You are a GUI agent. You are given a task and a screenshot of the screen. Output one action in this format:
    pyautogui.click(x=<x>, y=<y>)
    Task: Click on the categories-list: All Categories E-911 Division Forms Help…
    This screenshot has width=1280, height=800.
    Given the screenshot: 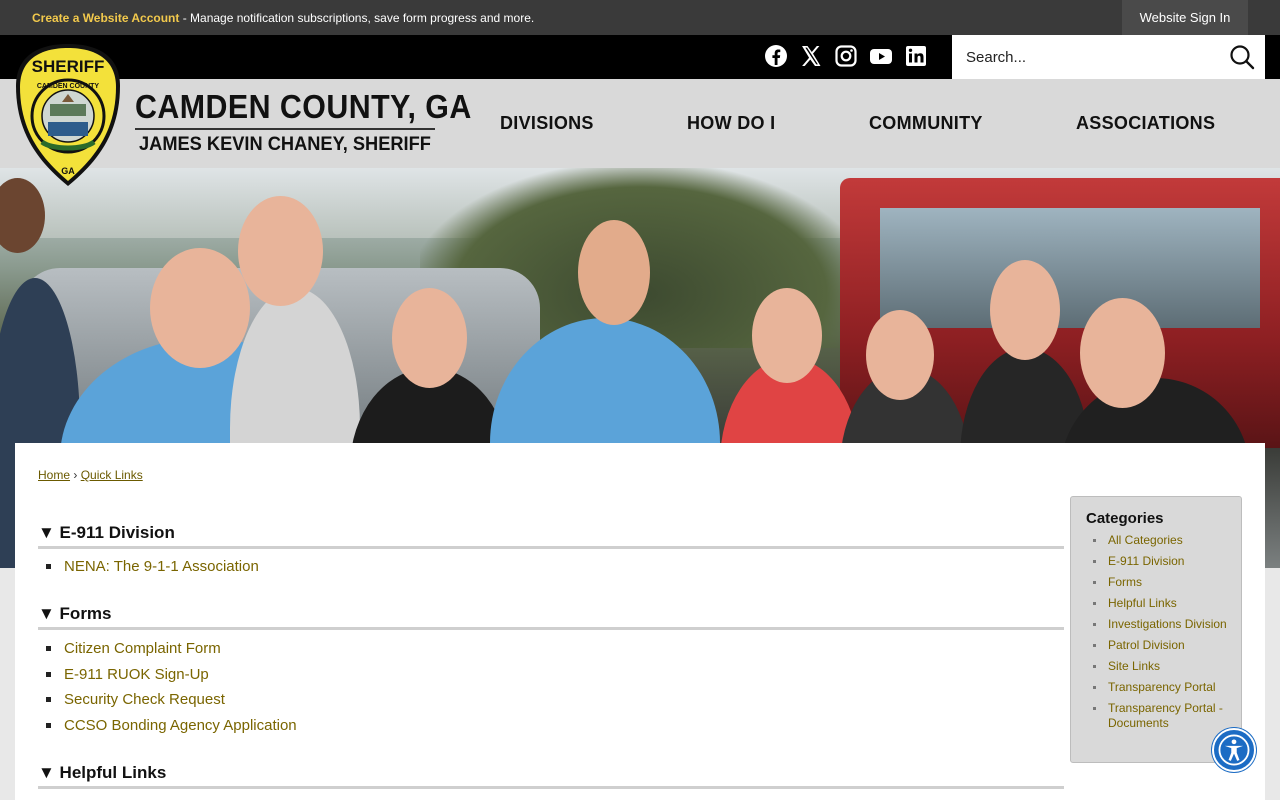 What is the action you would take?
    pyautogui.click(x=1168, y=635)
    